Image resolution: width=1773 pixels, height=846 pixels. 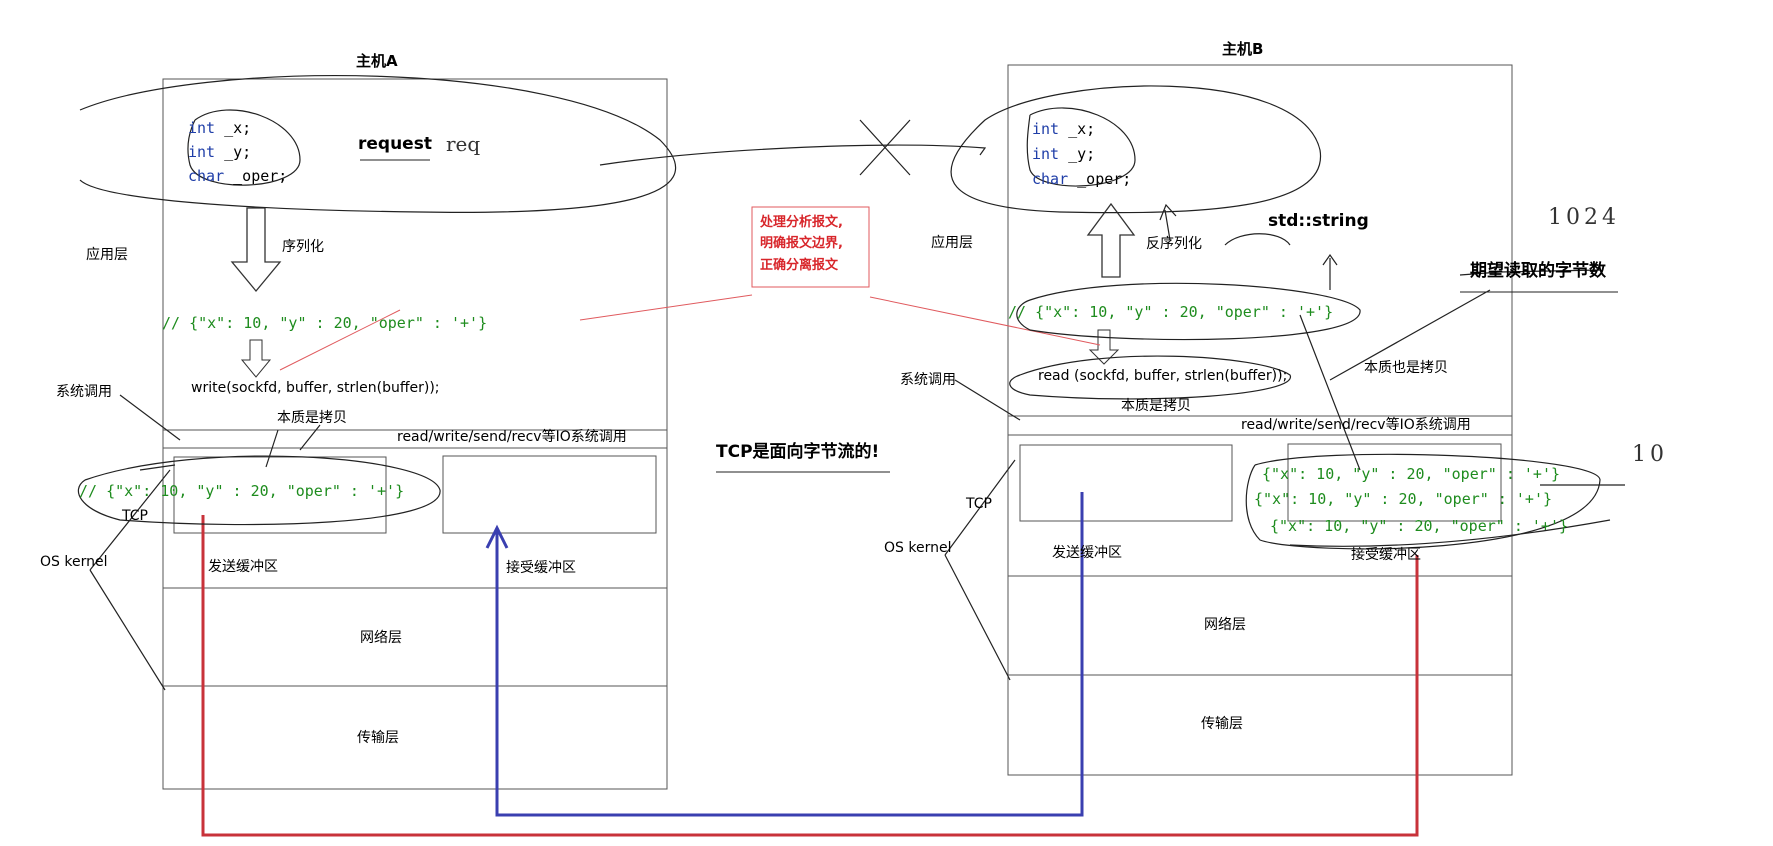 I want to click on host-b-recv-json-2: {"x": 10, "y" : 20, "oper" : '+'}, so click(x=1403, y=499).